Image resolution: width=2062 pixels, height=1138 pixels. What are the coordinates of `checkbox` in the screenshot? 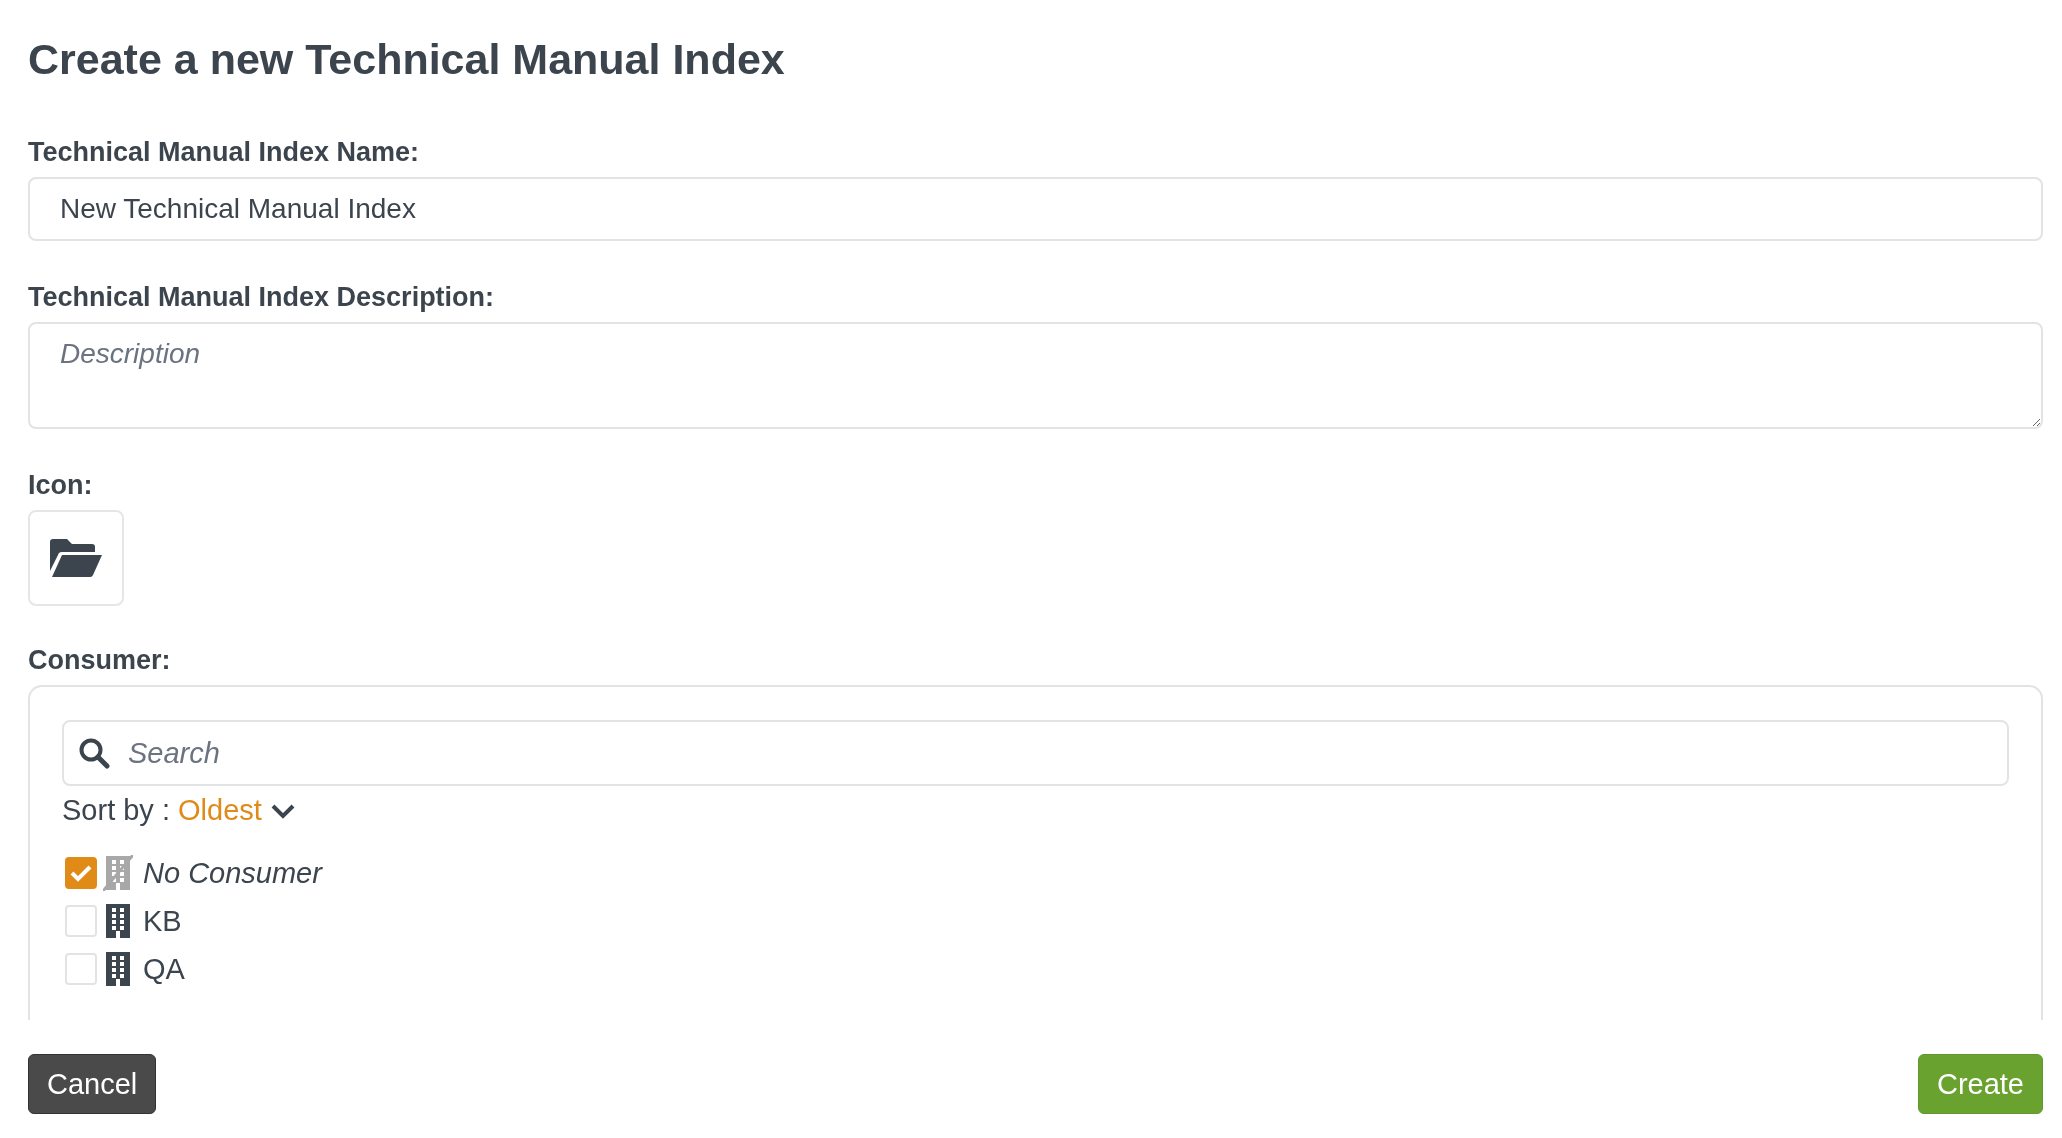 It's located at (81, 873).